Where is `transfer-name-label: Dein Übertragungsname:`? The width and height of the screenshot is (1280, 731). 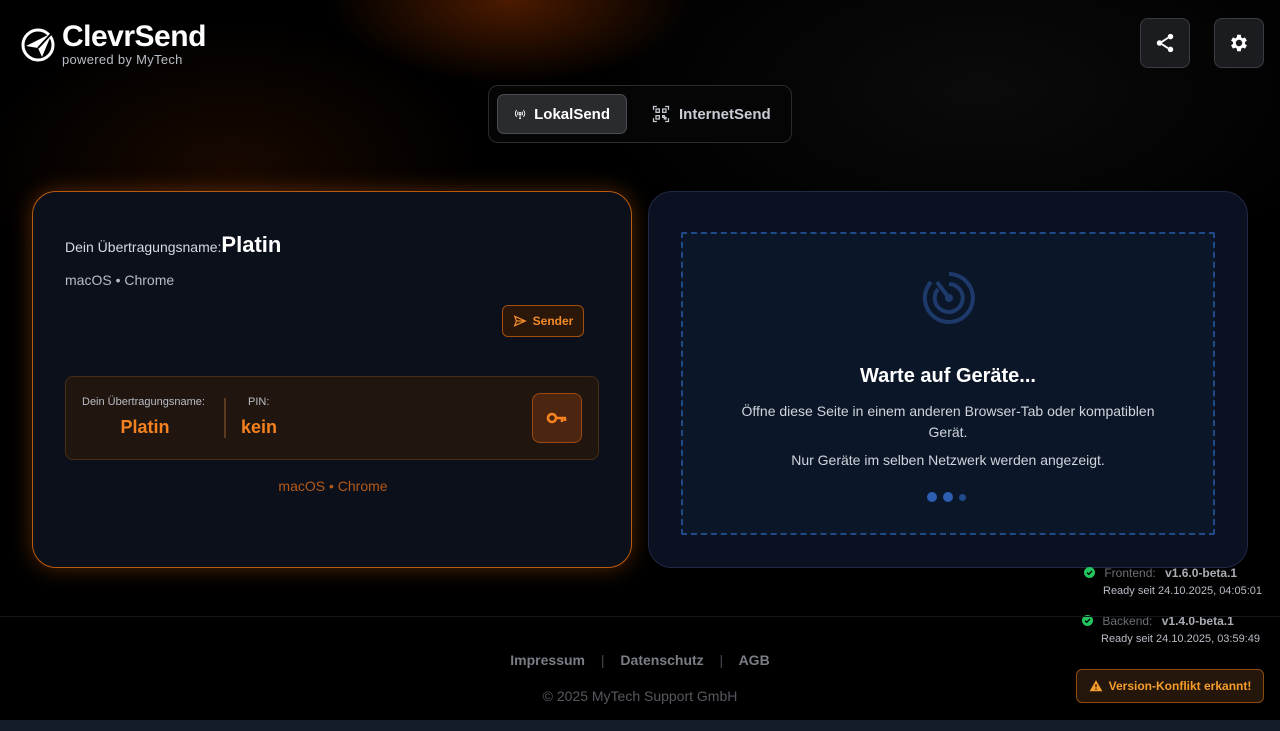 transfer-name-label: Dein Übertragungsname: is located at coordinates (143, 247).